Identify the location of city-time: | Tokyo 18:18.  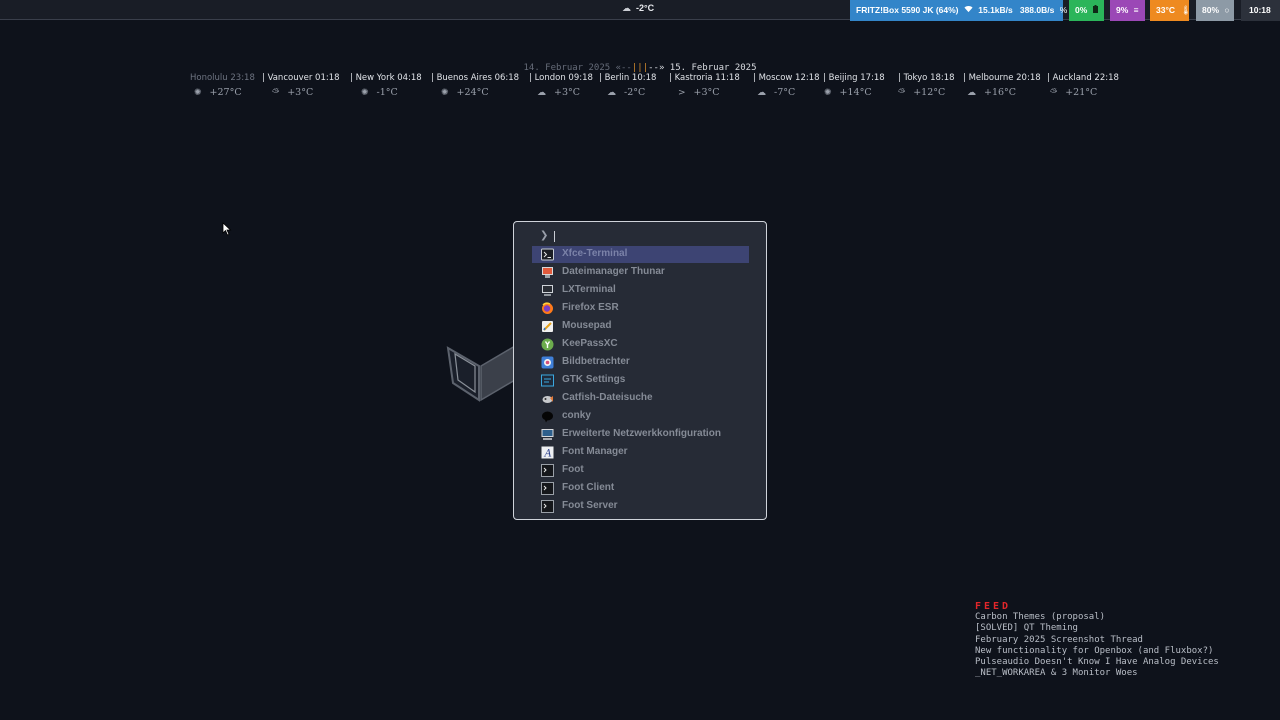
(926, 78).